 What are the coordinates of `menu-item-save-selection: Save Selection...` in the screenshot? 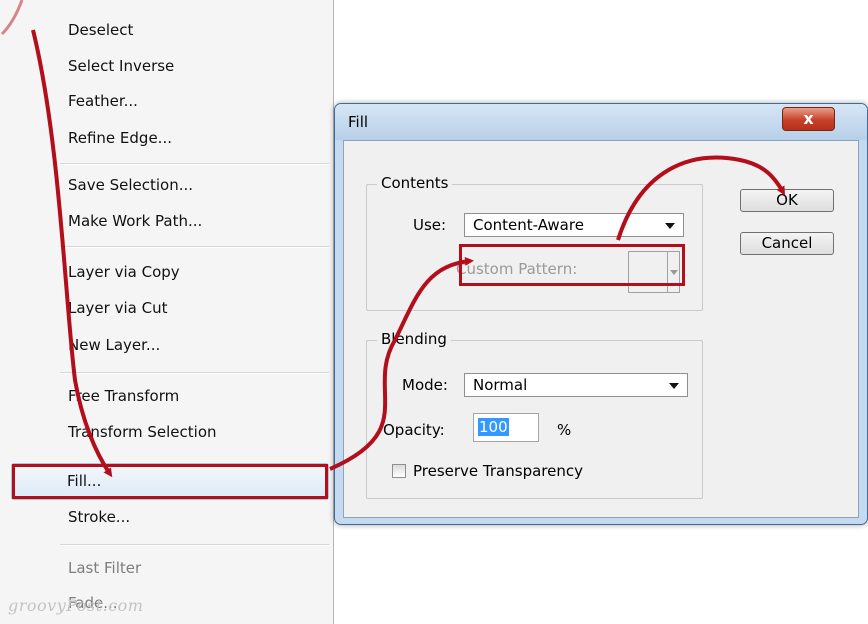 It's located at (171, 185).